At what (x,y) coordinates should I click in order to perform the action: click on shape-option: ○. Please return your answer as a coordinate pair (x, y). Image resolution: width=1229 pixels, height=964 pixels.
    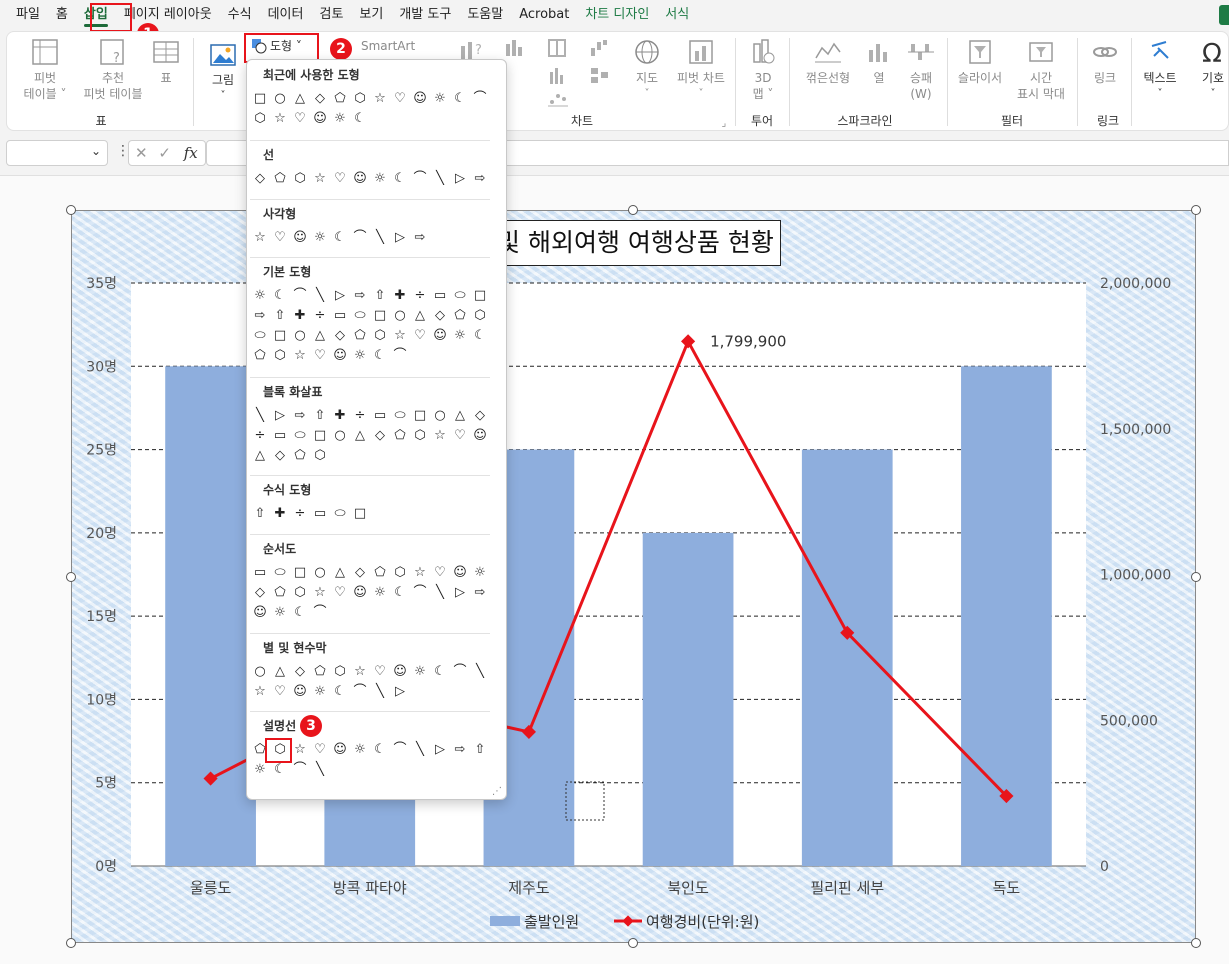
    Looking at the image, I should click on (400, 314).